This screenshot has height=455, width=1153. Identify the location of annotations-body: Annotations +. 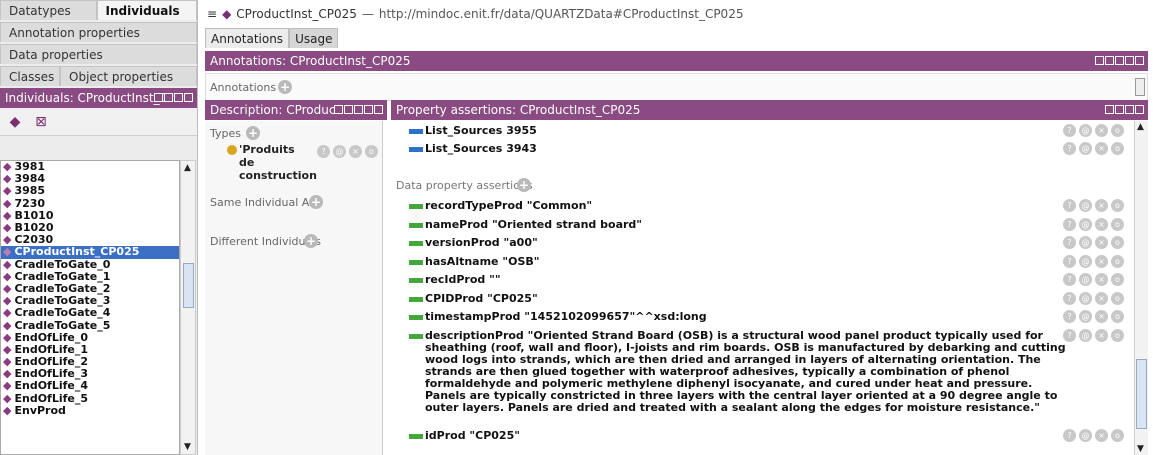
(676, 87).